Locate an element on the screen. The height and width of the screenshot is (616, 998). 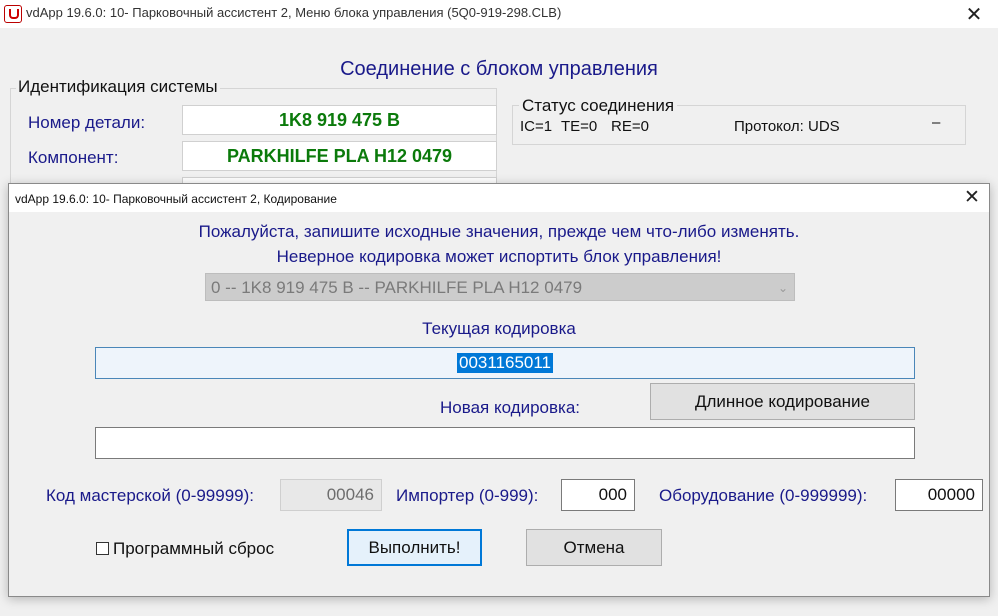
software-reset-checkbox is located at coordinates (102, 548).